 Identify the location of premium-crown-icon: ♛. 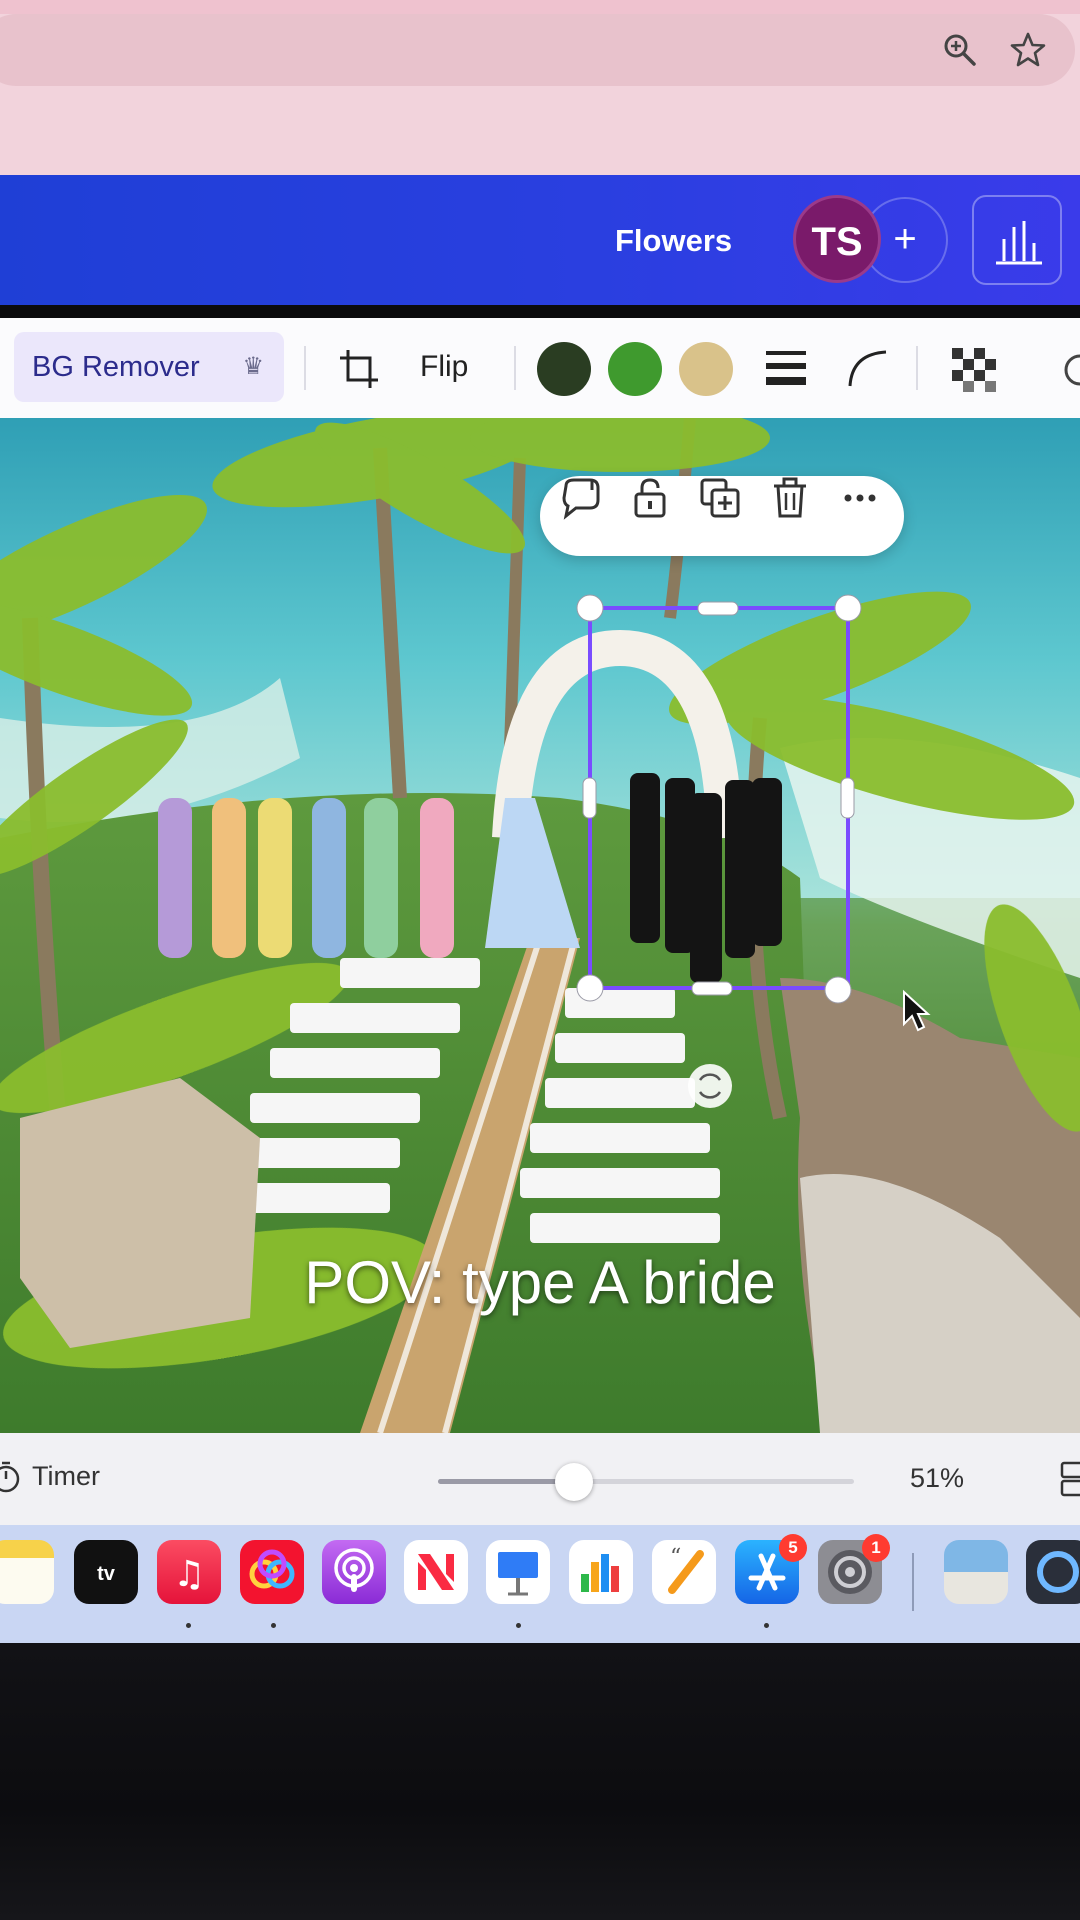
(253, 366).